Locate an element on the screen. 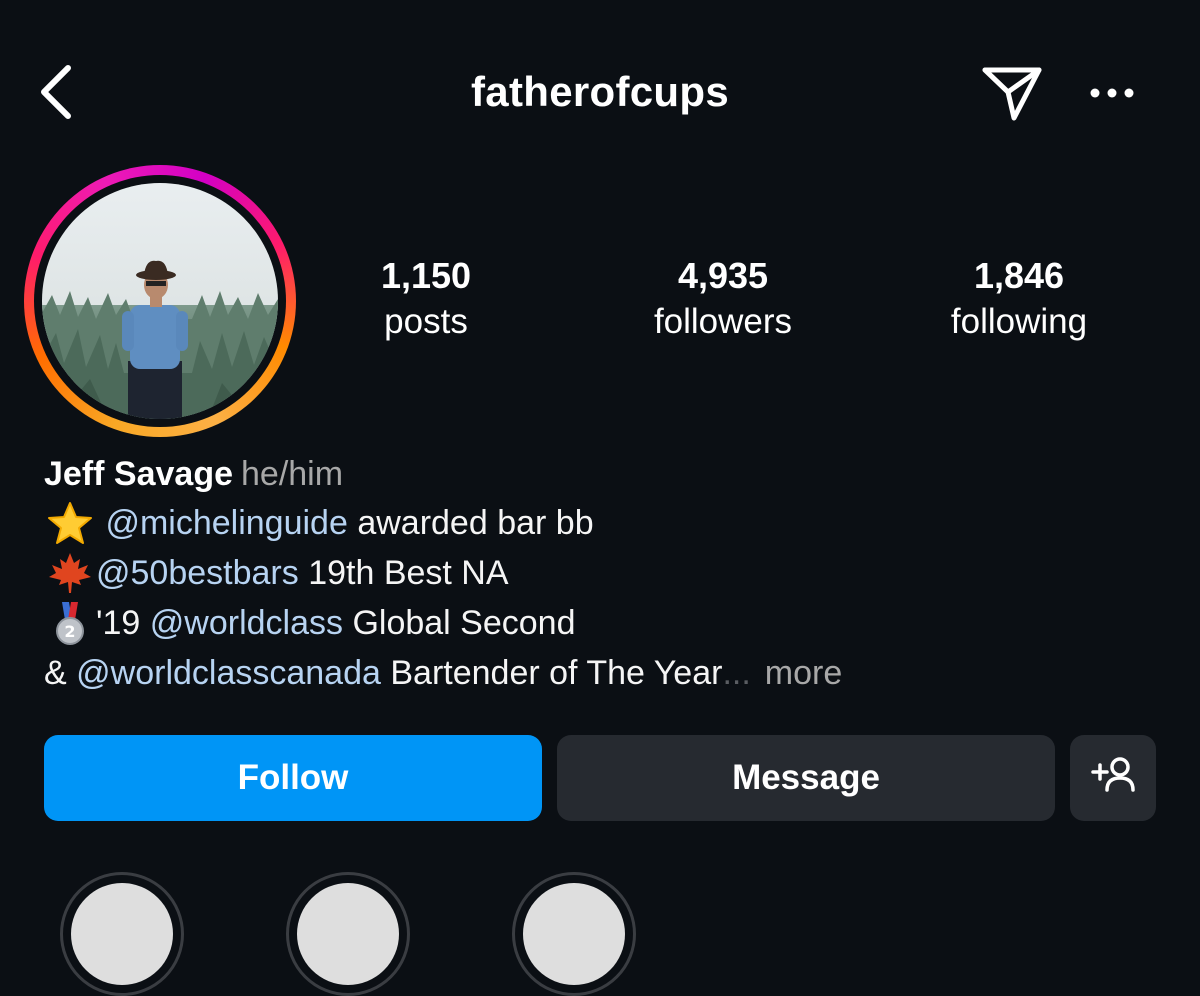 Image resolution: width=1200 pixels, height=996 pixels. more-options-button is located at coordinates (1112, 95).